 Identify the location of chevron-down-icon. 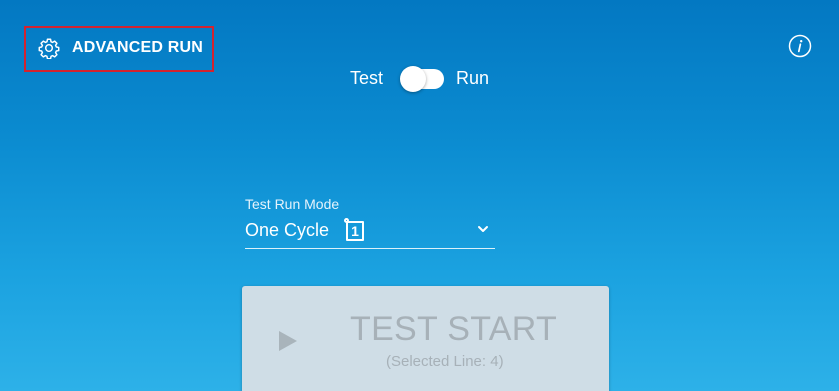
(483, 229).